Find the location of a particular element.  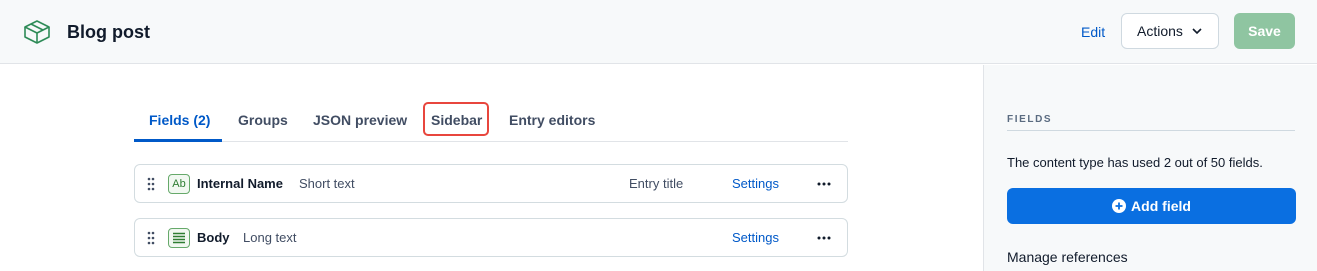

save-button: Save is located at coordinates (1264, 31).